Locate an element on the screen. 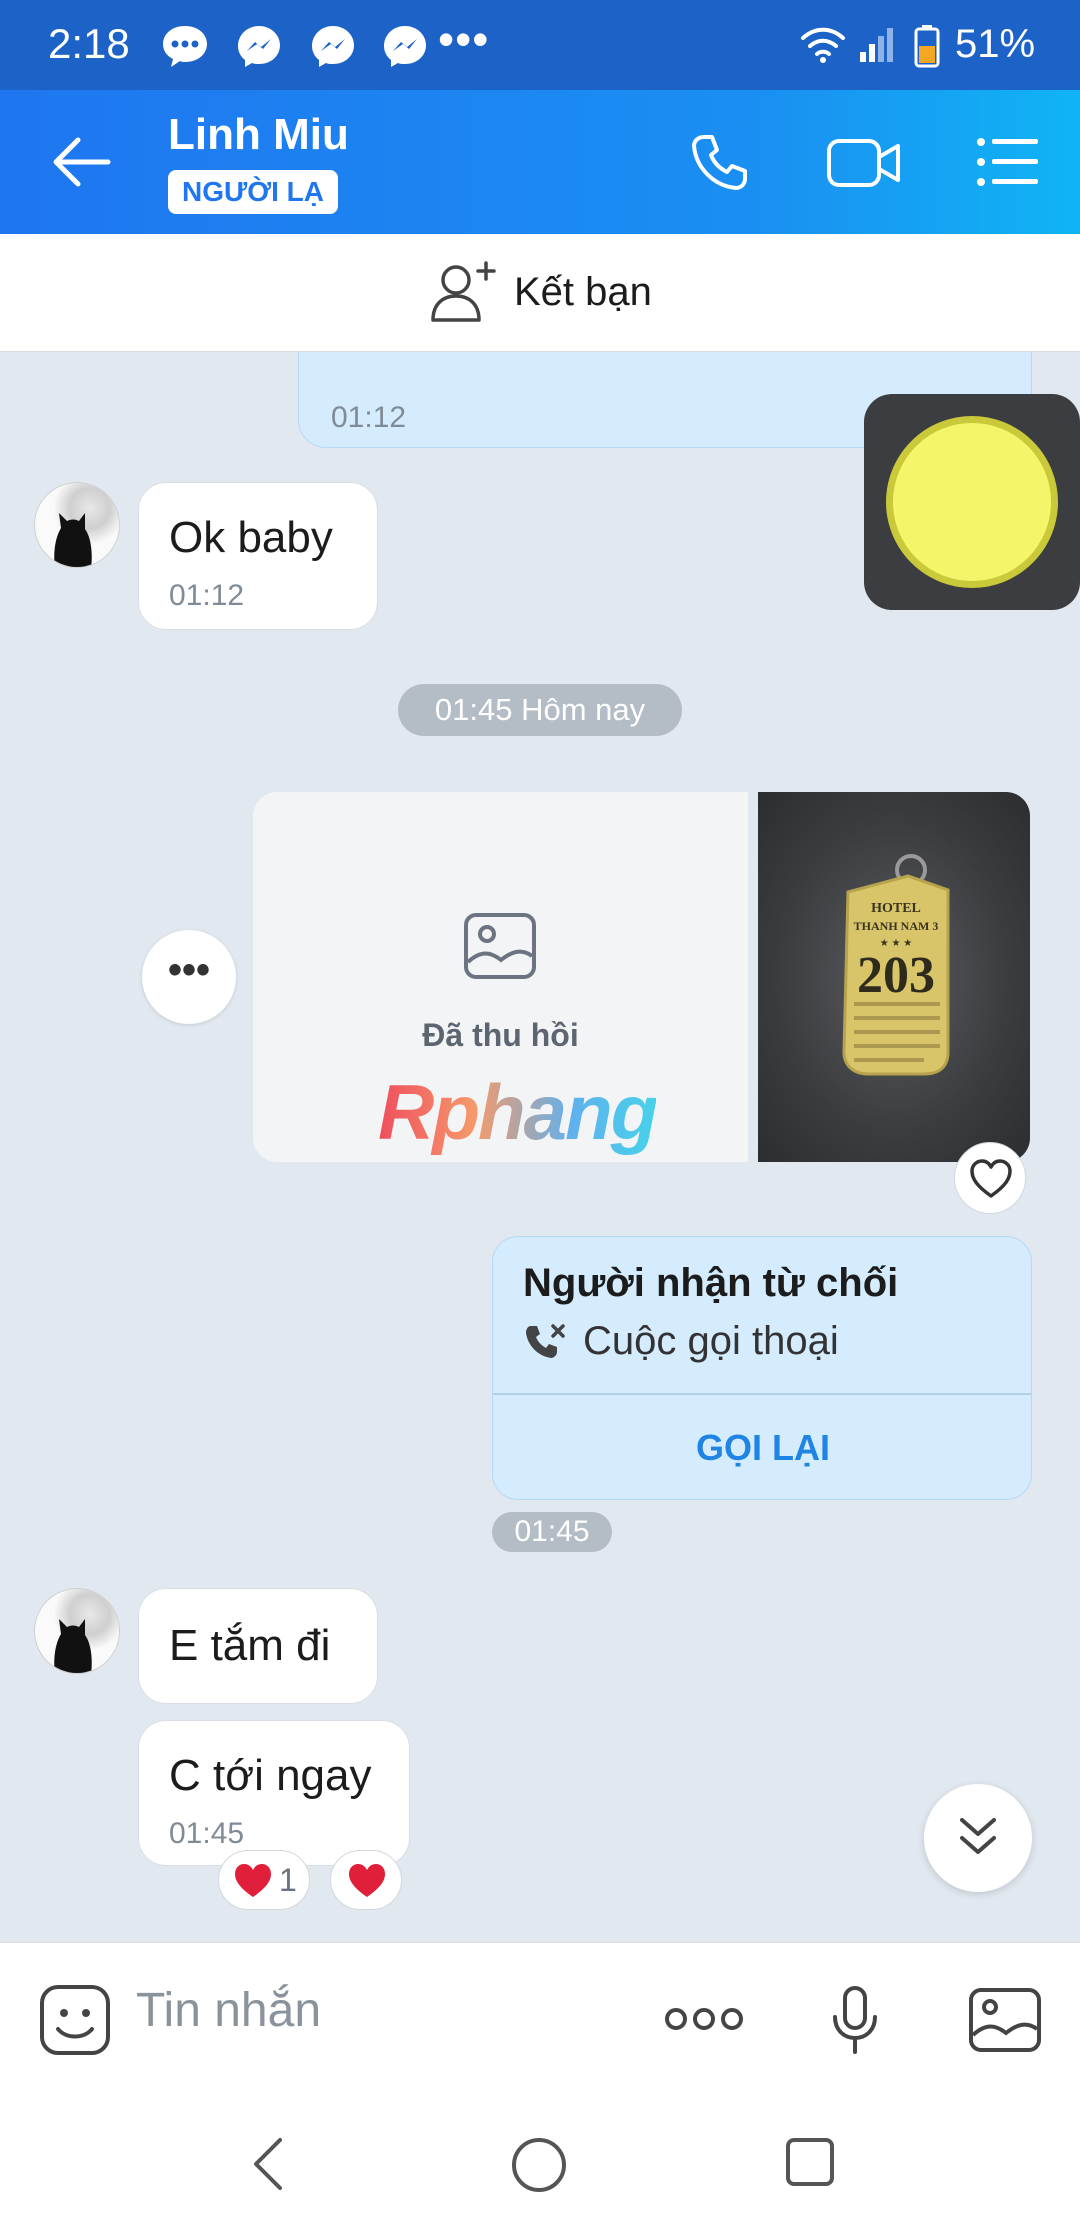 Image resolution: width=1080 pixels, height=2232 pixels. message-text: E lấy phòng nt chị số phòng nhé is located at coordinates (645, 305).